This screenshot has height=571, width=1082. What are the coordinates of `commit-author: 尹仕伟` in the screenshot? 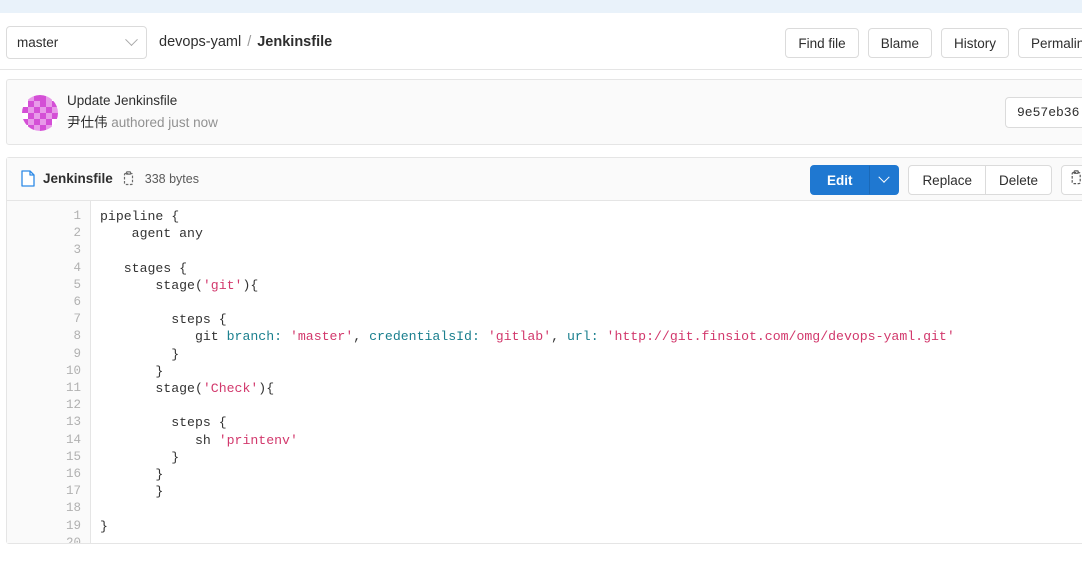 It's located at (87, 122).